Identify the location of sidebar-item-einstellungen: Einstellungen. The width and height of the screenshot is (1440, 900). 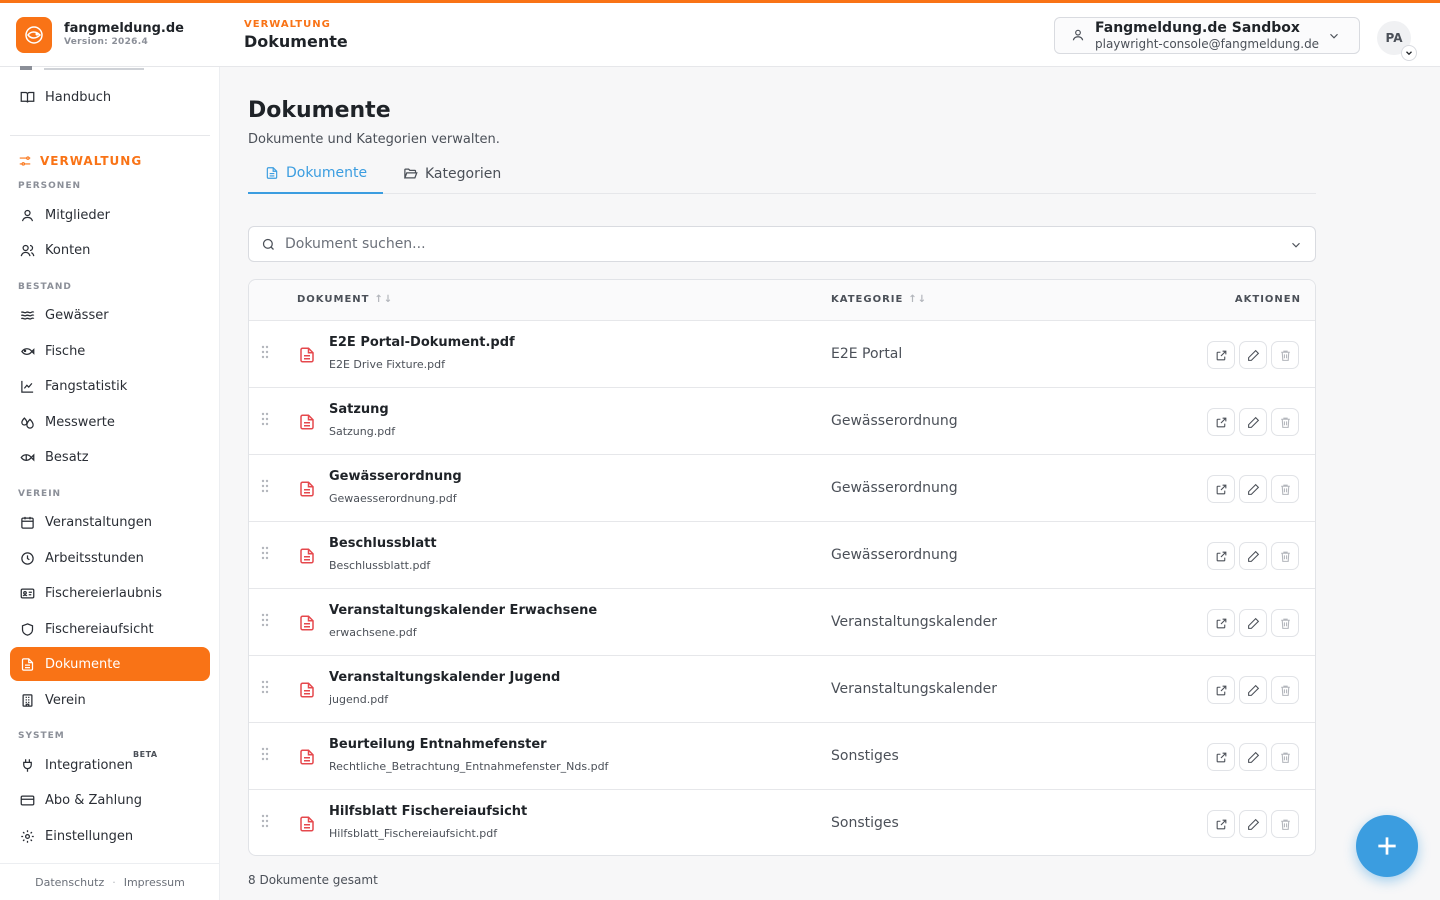
(110, 836).